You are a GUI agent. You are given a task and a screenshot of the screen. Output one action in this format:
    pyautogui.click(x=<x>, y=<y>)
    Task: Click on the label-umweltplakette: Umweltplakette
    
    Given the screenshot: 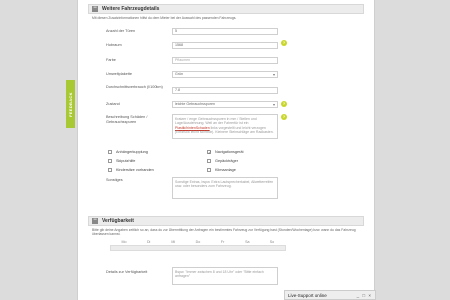 What is the action you would take?
    pyautogui.click(x=119, y=74)
    